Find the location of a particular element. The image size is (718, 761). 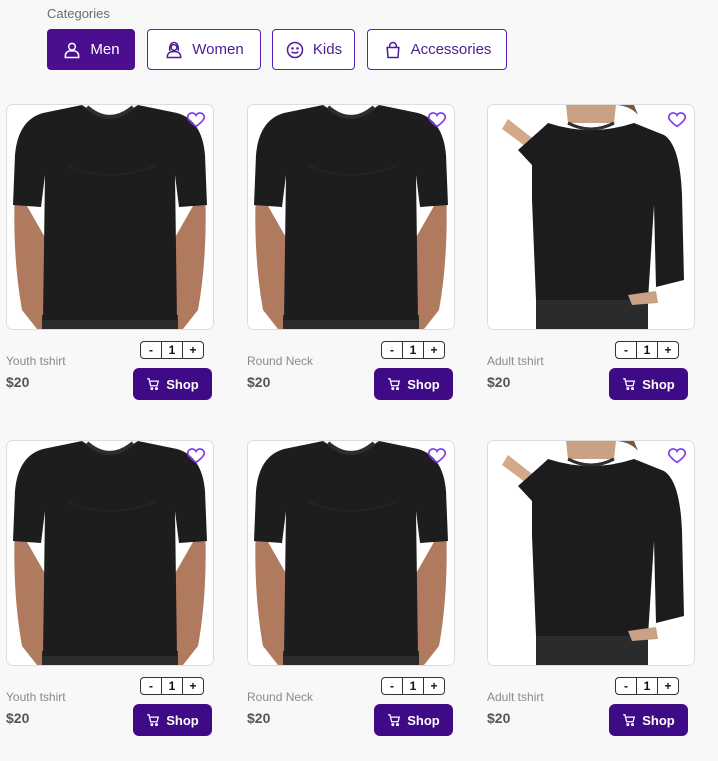

category-label: Kids is located at coordinates (327, 49).